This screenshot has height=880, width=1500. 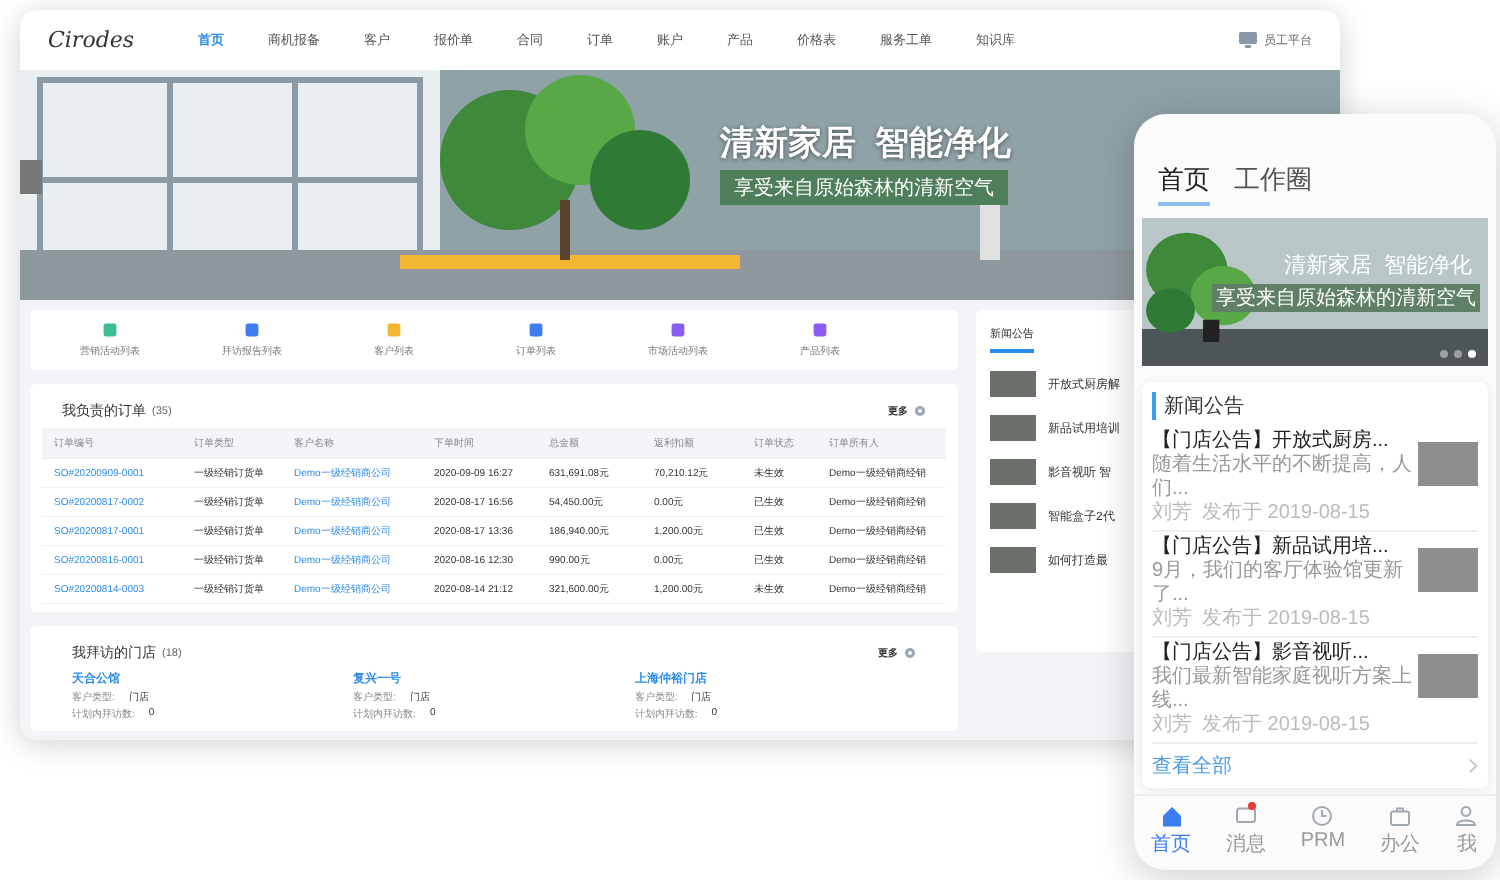 What do you see at coordinates (1399, 844) in the screenshot?
I see `tab-bar-item: 办公` at bounding box center [1399, 844].